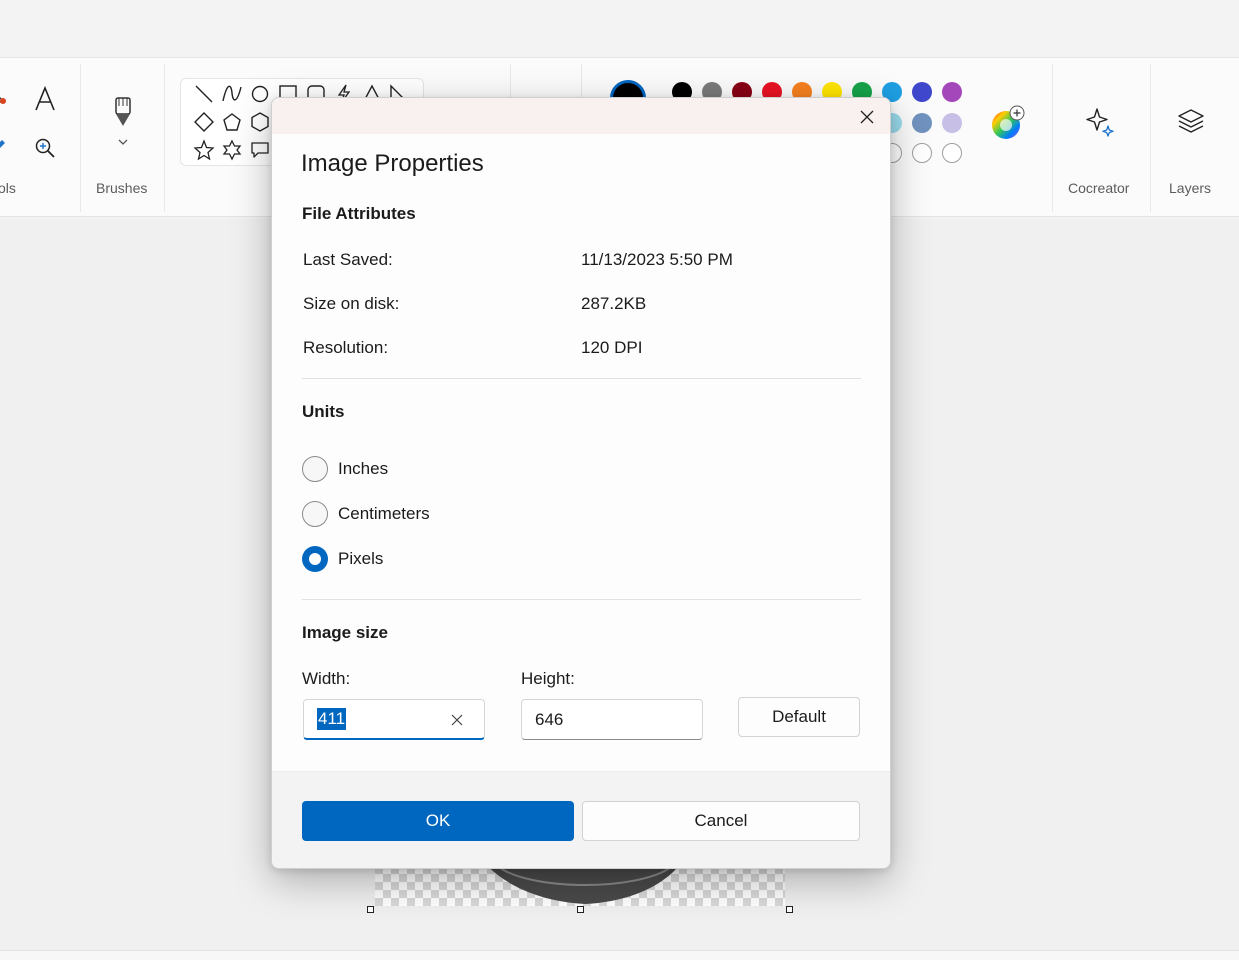 The width and height of the screenshot is (1239, 960). Describe the element at coordinates (4, 144) in the screenshot. I see `color-picker-icon` at that location.